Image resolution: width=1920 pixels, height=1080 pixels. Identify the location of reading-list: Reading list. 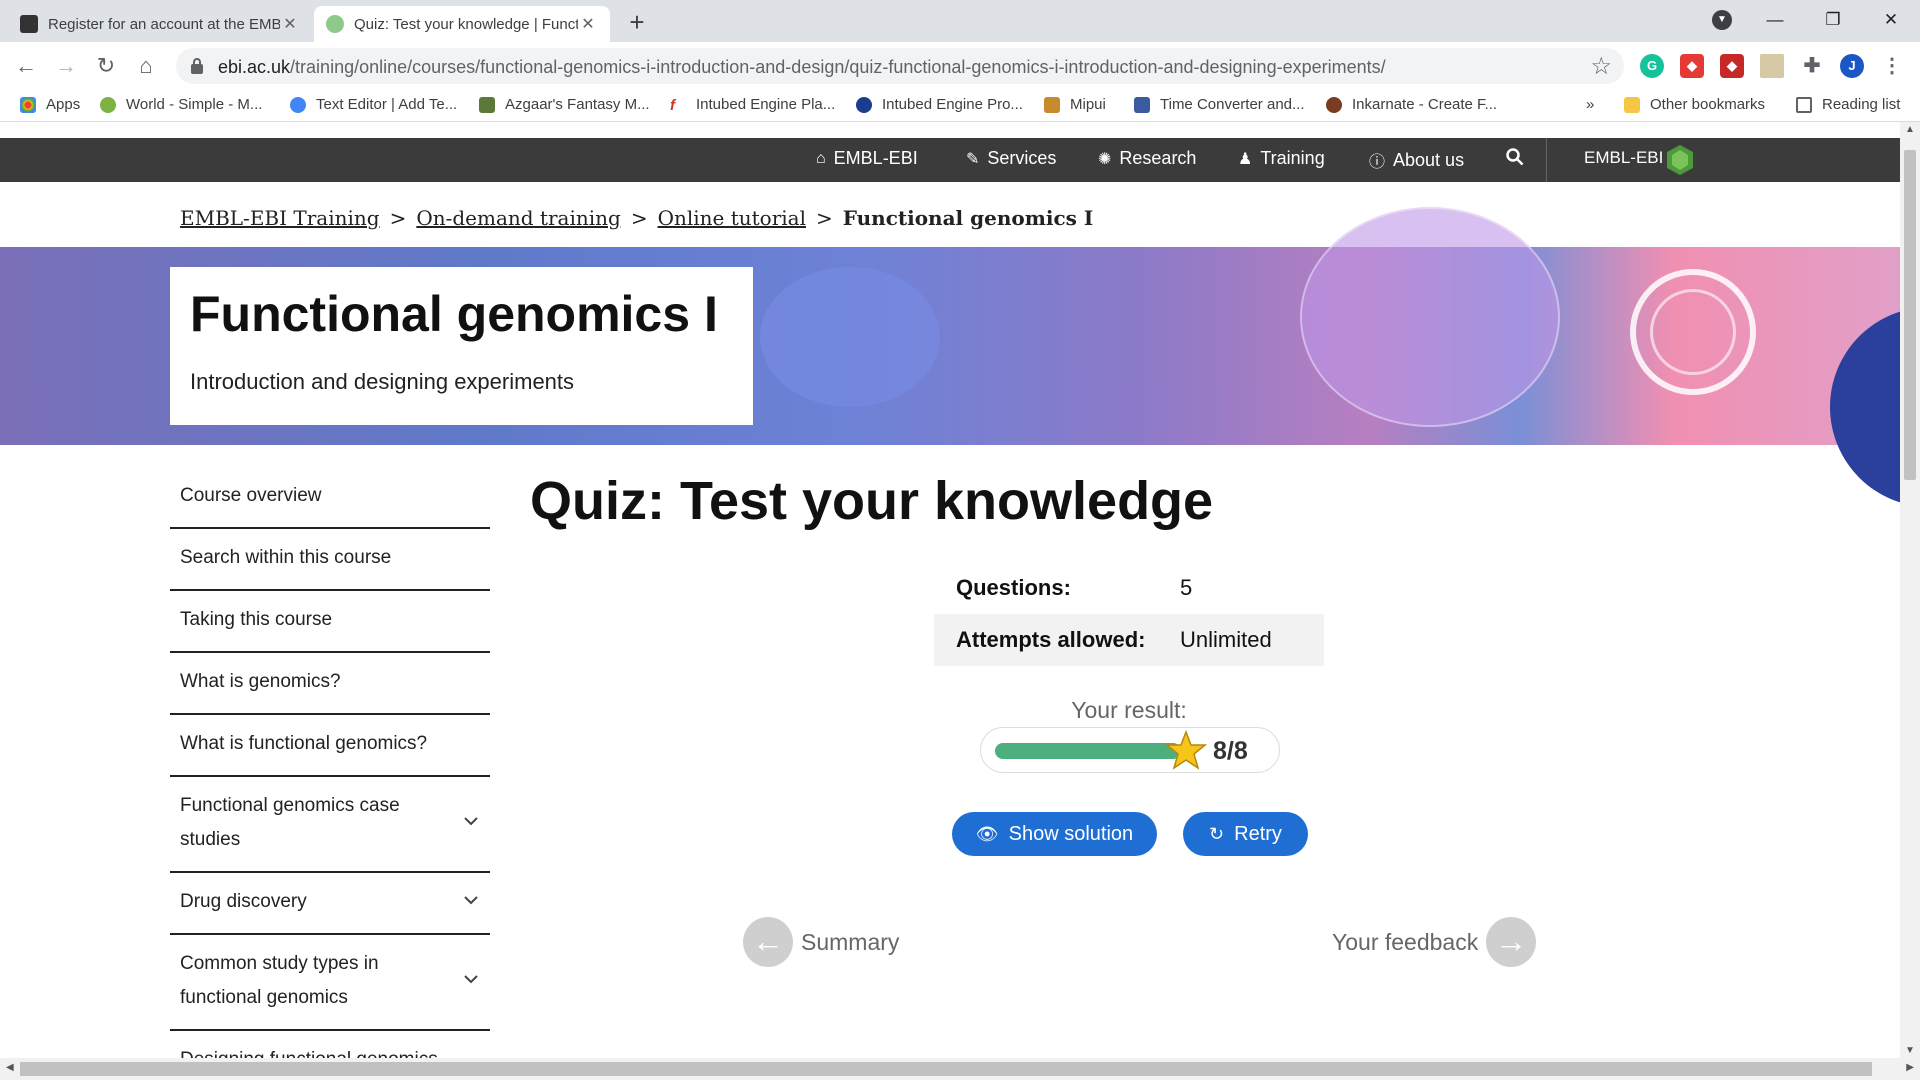
(1848, 104).